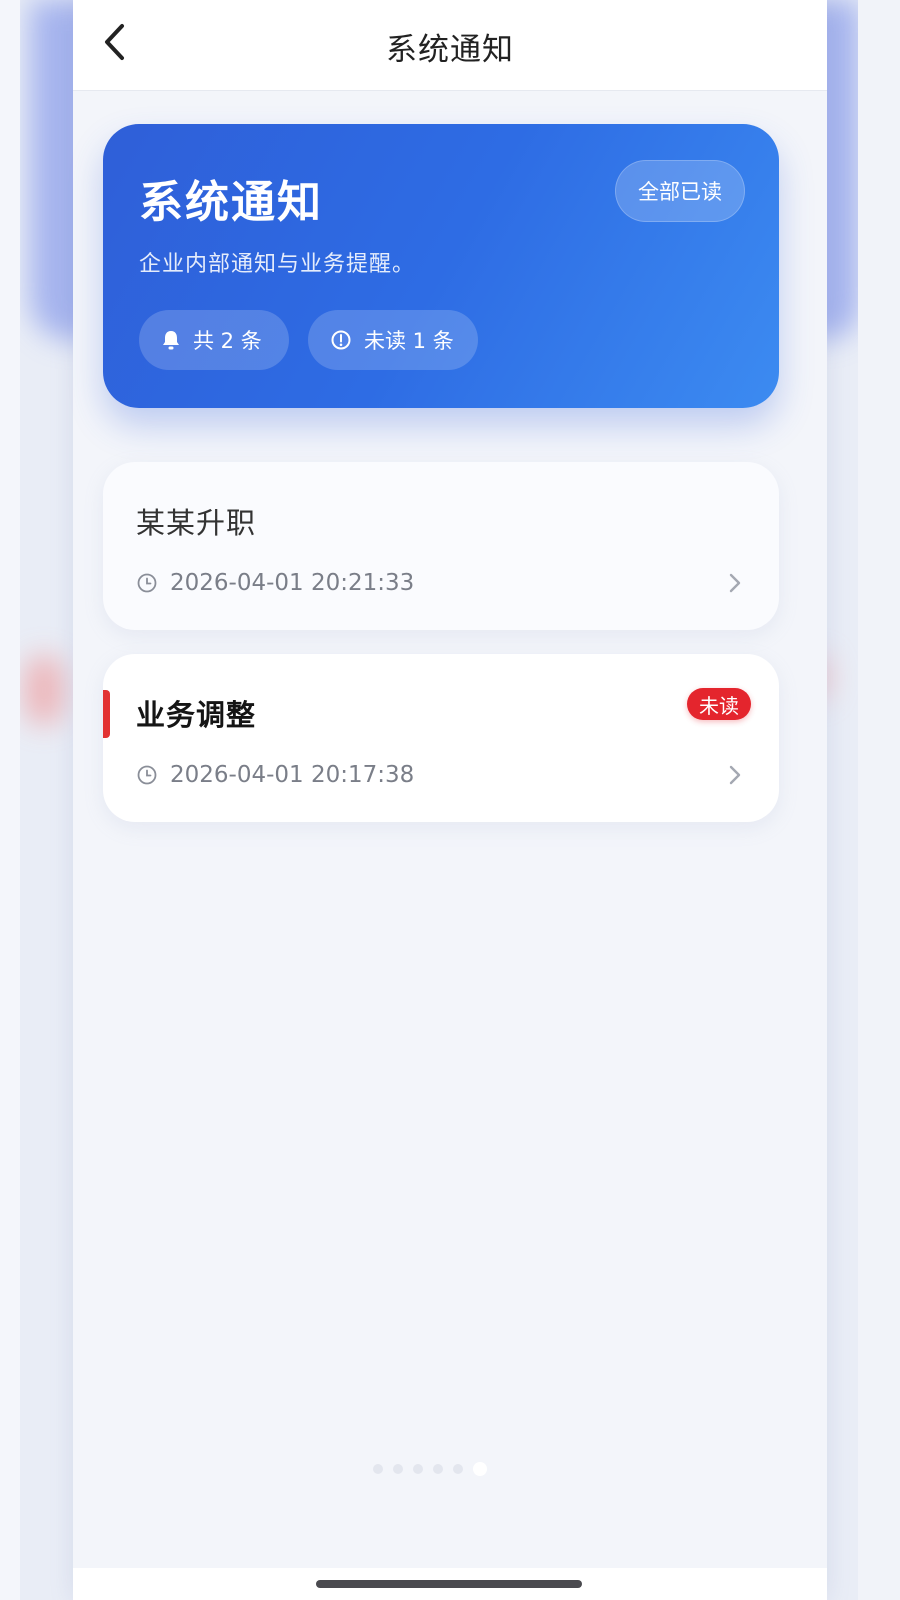  Describe the element at coordinates (430, 1469) in the screenshot. I see `page-indicator` at that location.